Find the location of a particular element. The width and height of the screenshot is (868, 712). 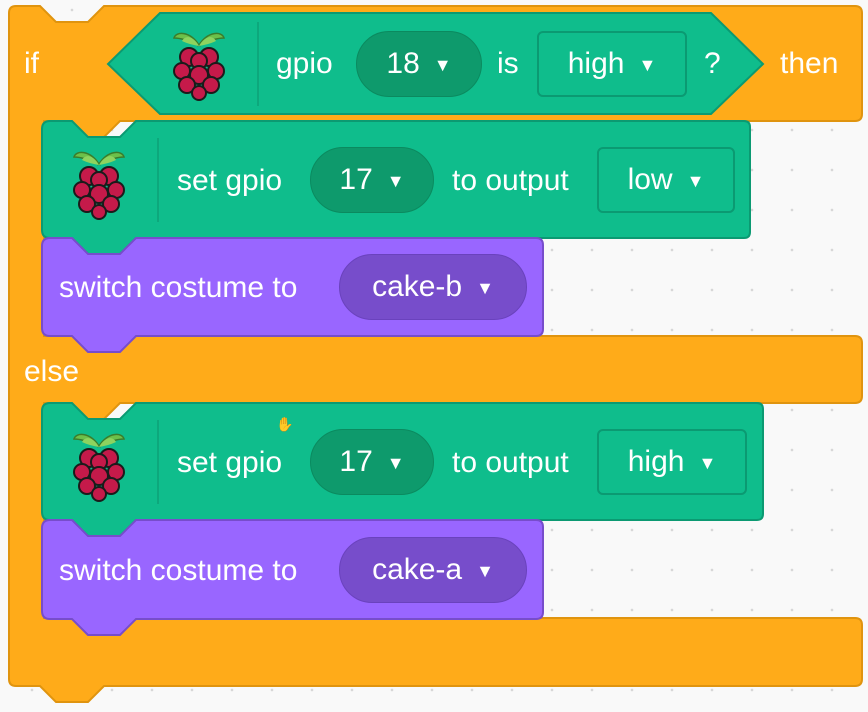

set-gpio-level-dropdown: low ▼ is located at coordinates (666, 180).